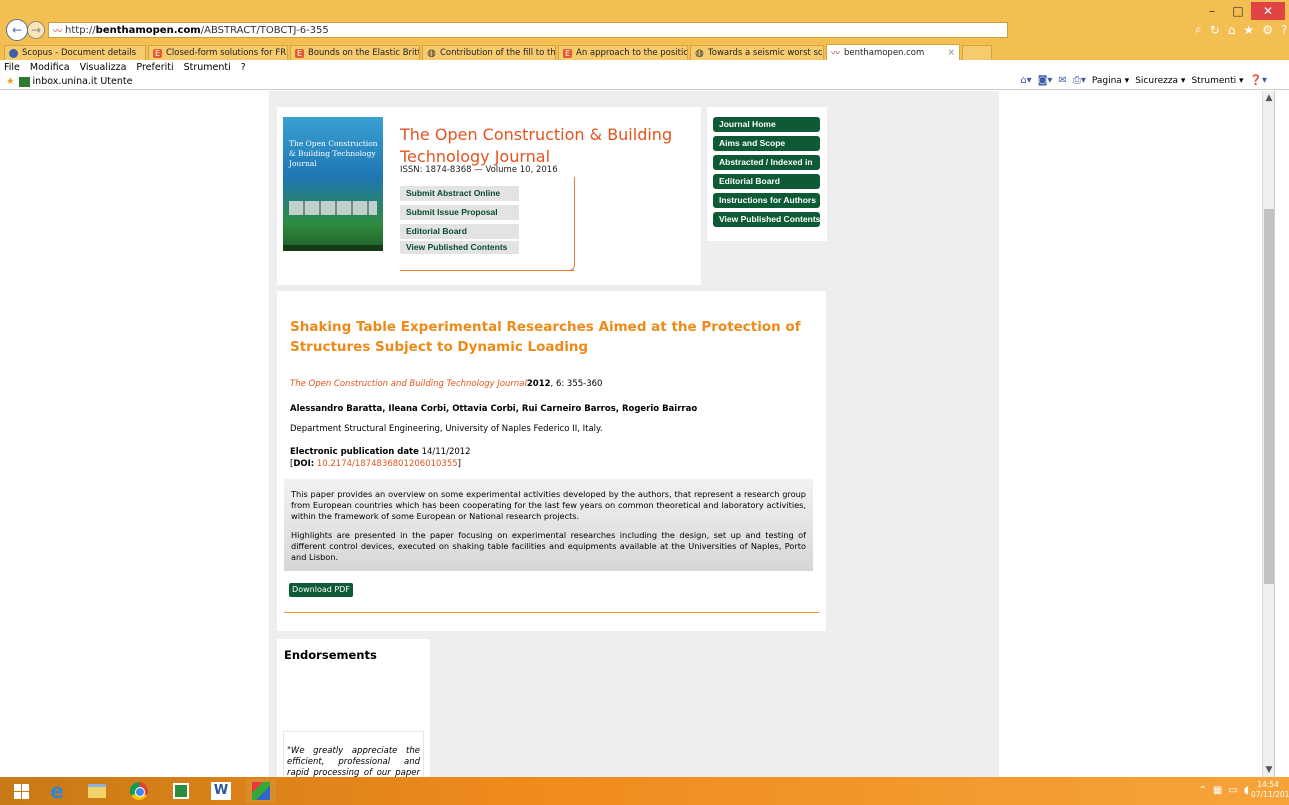  Describe the element at coordinates (893, 52) in the screenshot. I see `tab-benthamopen: 〰 benthamopen.com ×` at that location.